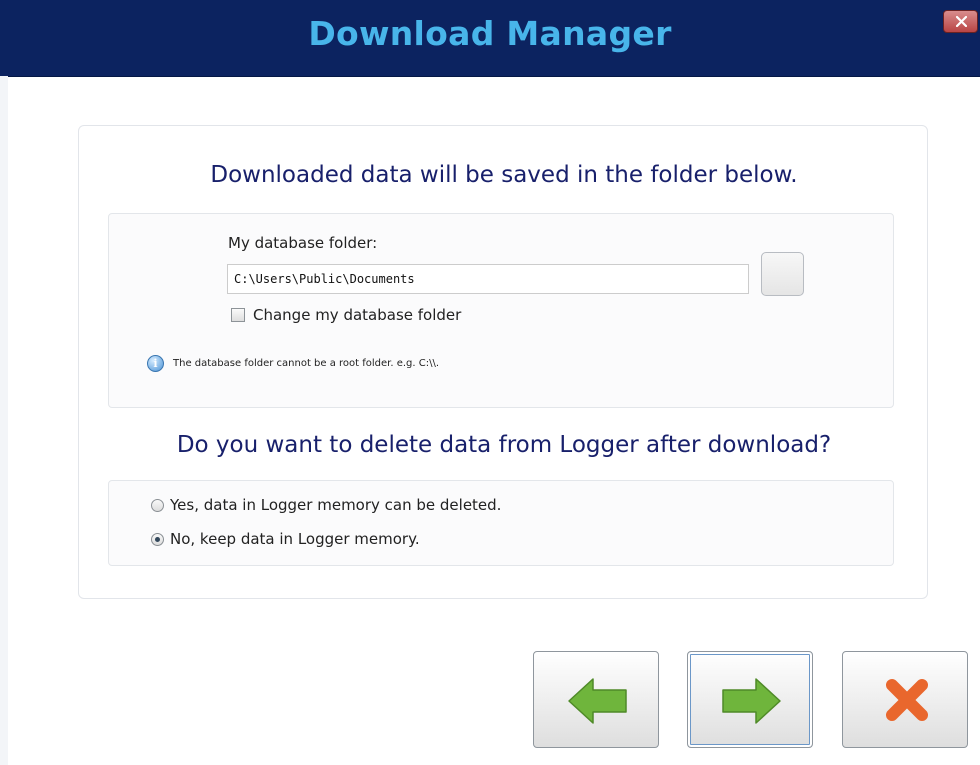  What do you see at coordinates (488, 279) in the screenshot?
I see `database-folder-input` at bounding box center [488, 279].